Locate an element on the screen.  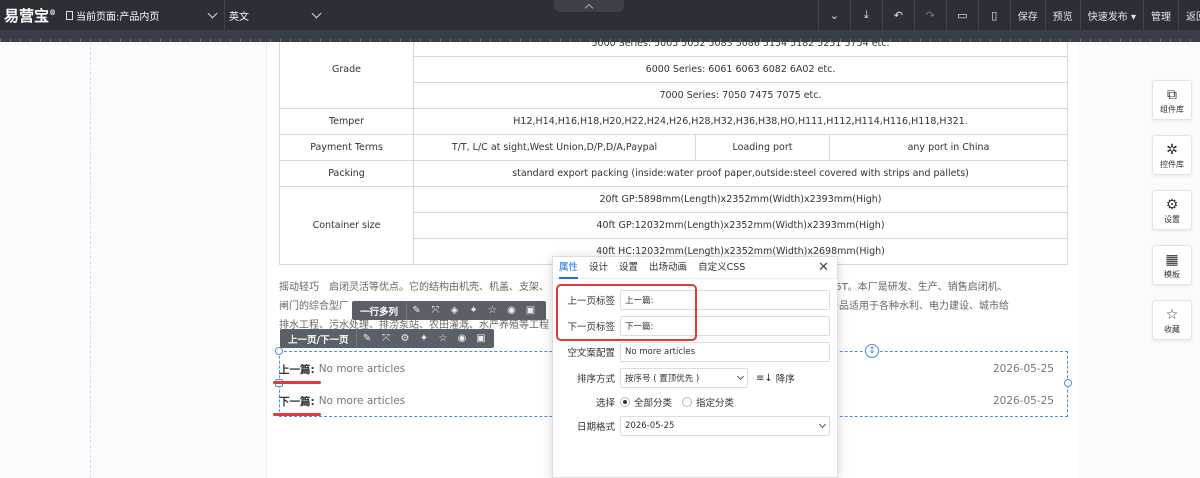
next-article-label: 下一篇: is located at coordinates (297, 405).